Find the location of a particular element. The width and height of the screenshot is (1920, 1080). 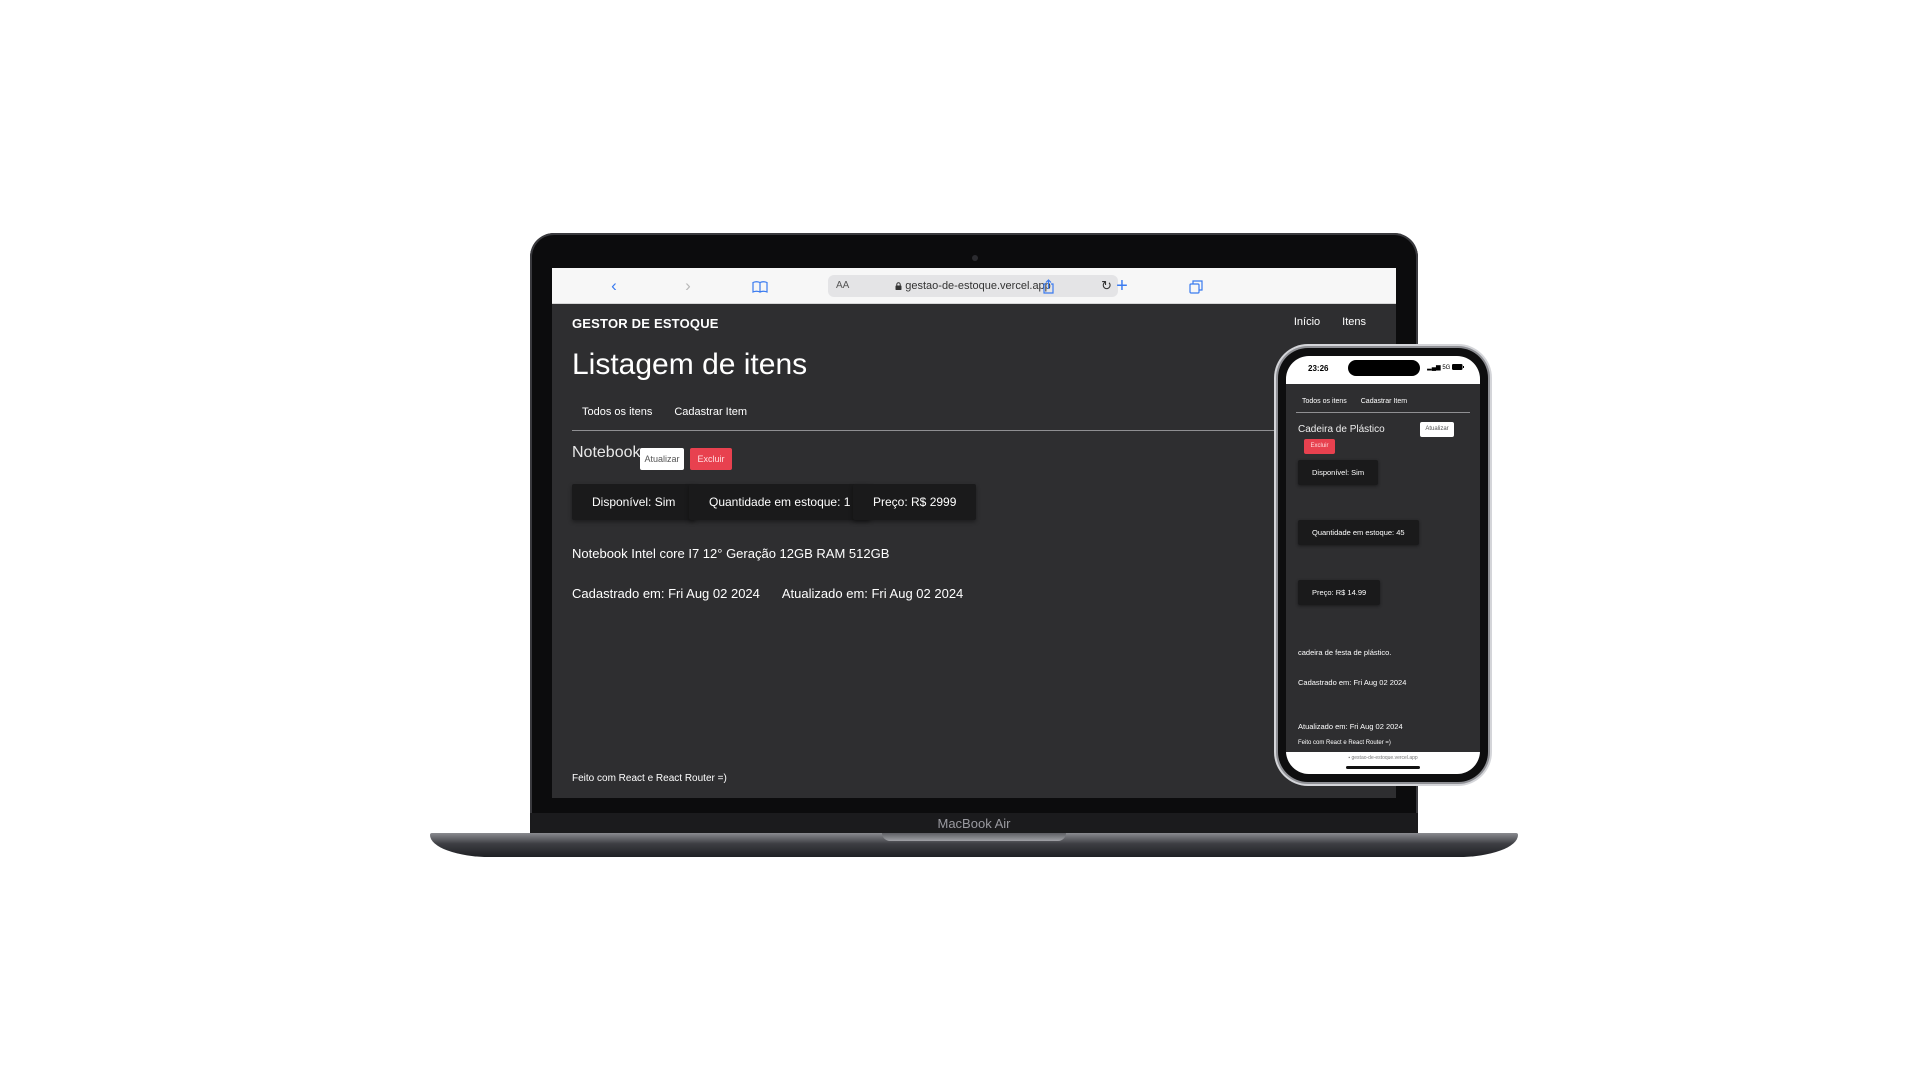

mobile-item-name: Cadeira de Plástico is located at coordinates (1341, 429).